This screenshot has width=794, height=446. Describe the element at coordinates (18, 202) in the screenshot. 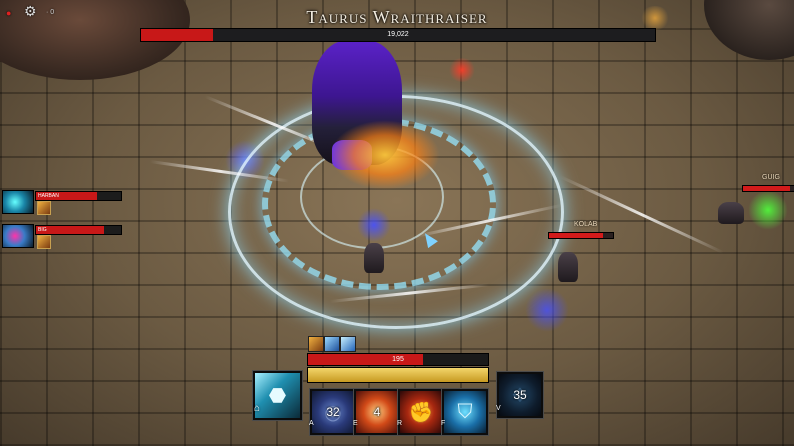

I see `ice-hero-portrait` at that location.